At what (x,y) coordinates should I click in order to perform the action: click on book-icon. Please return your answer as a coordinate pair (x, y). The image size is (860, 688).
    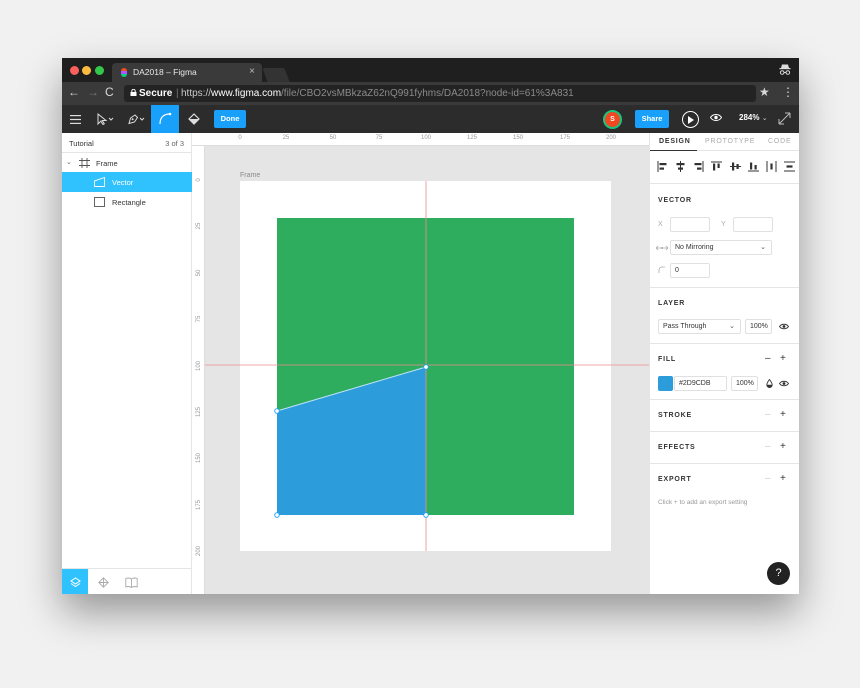
    Looking at the image, I should click on (131, 582).